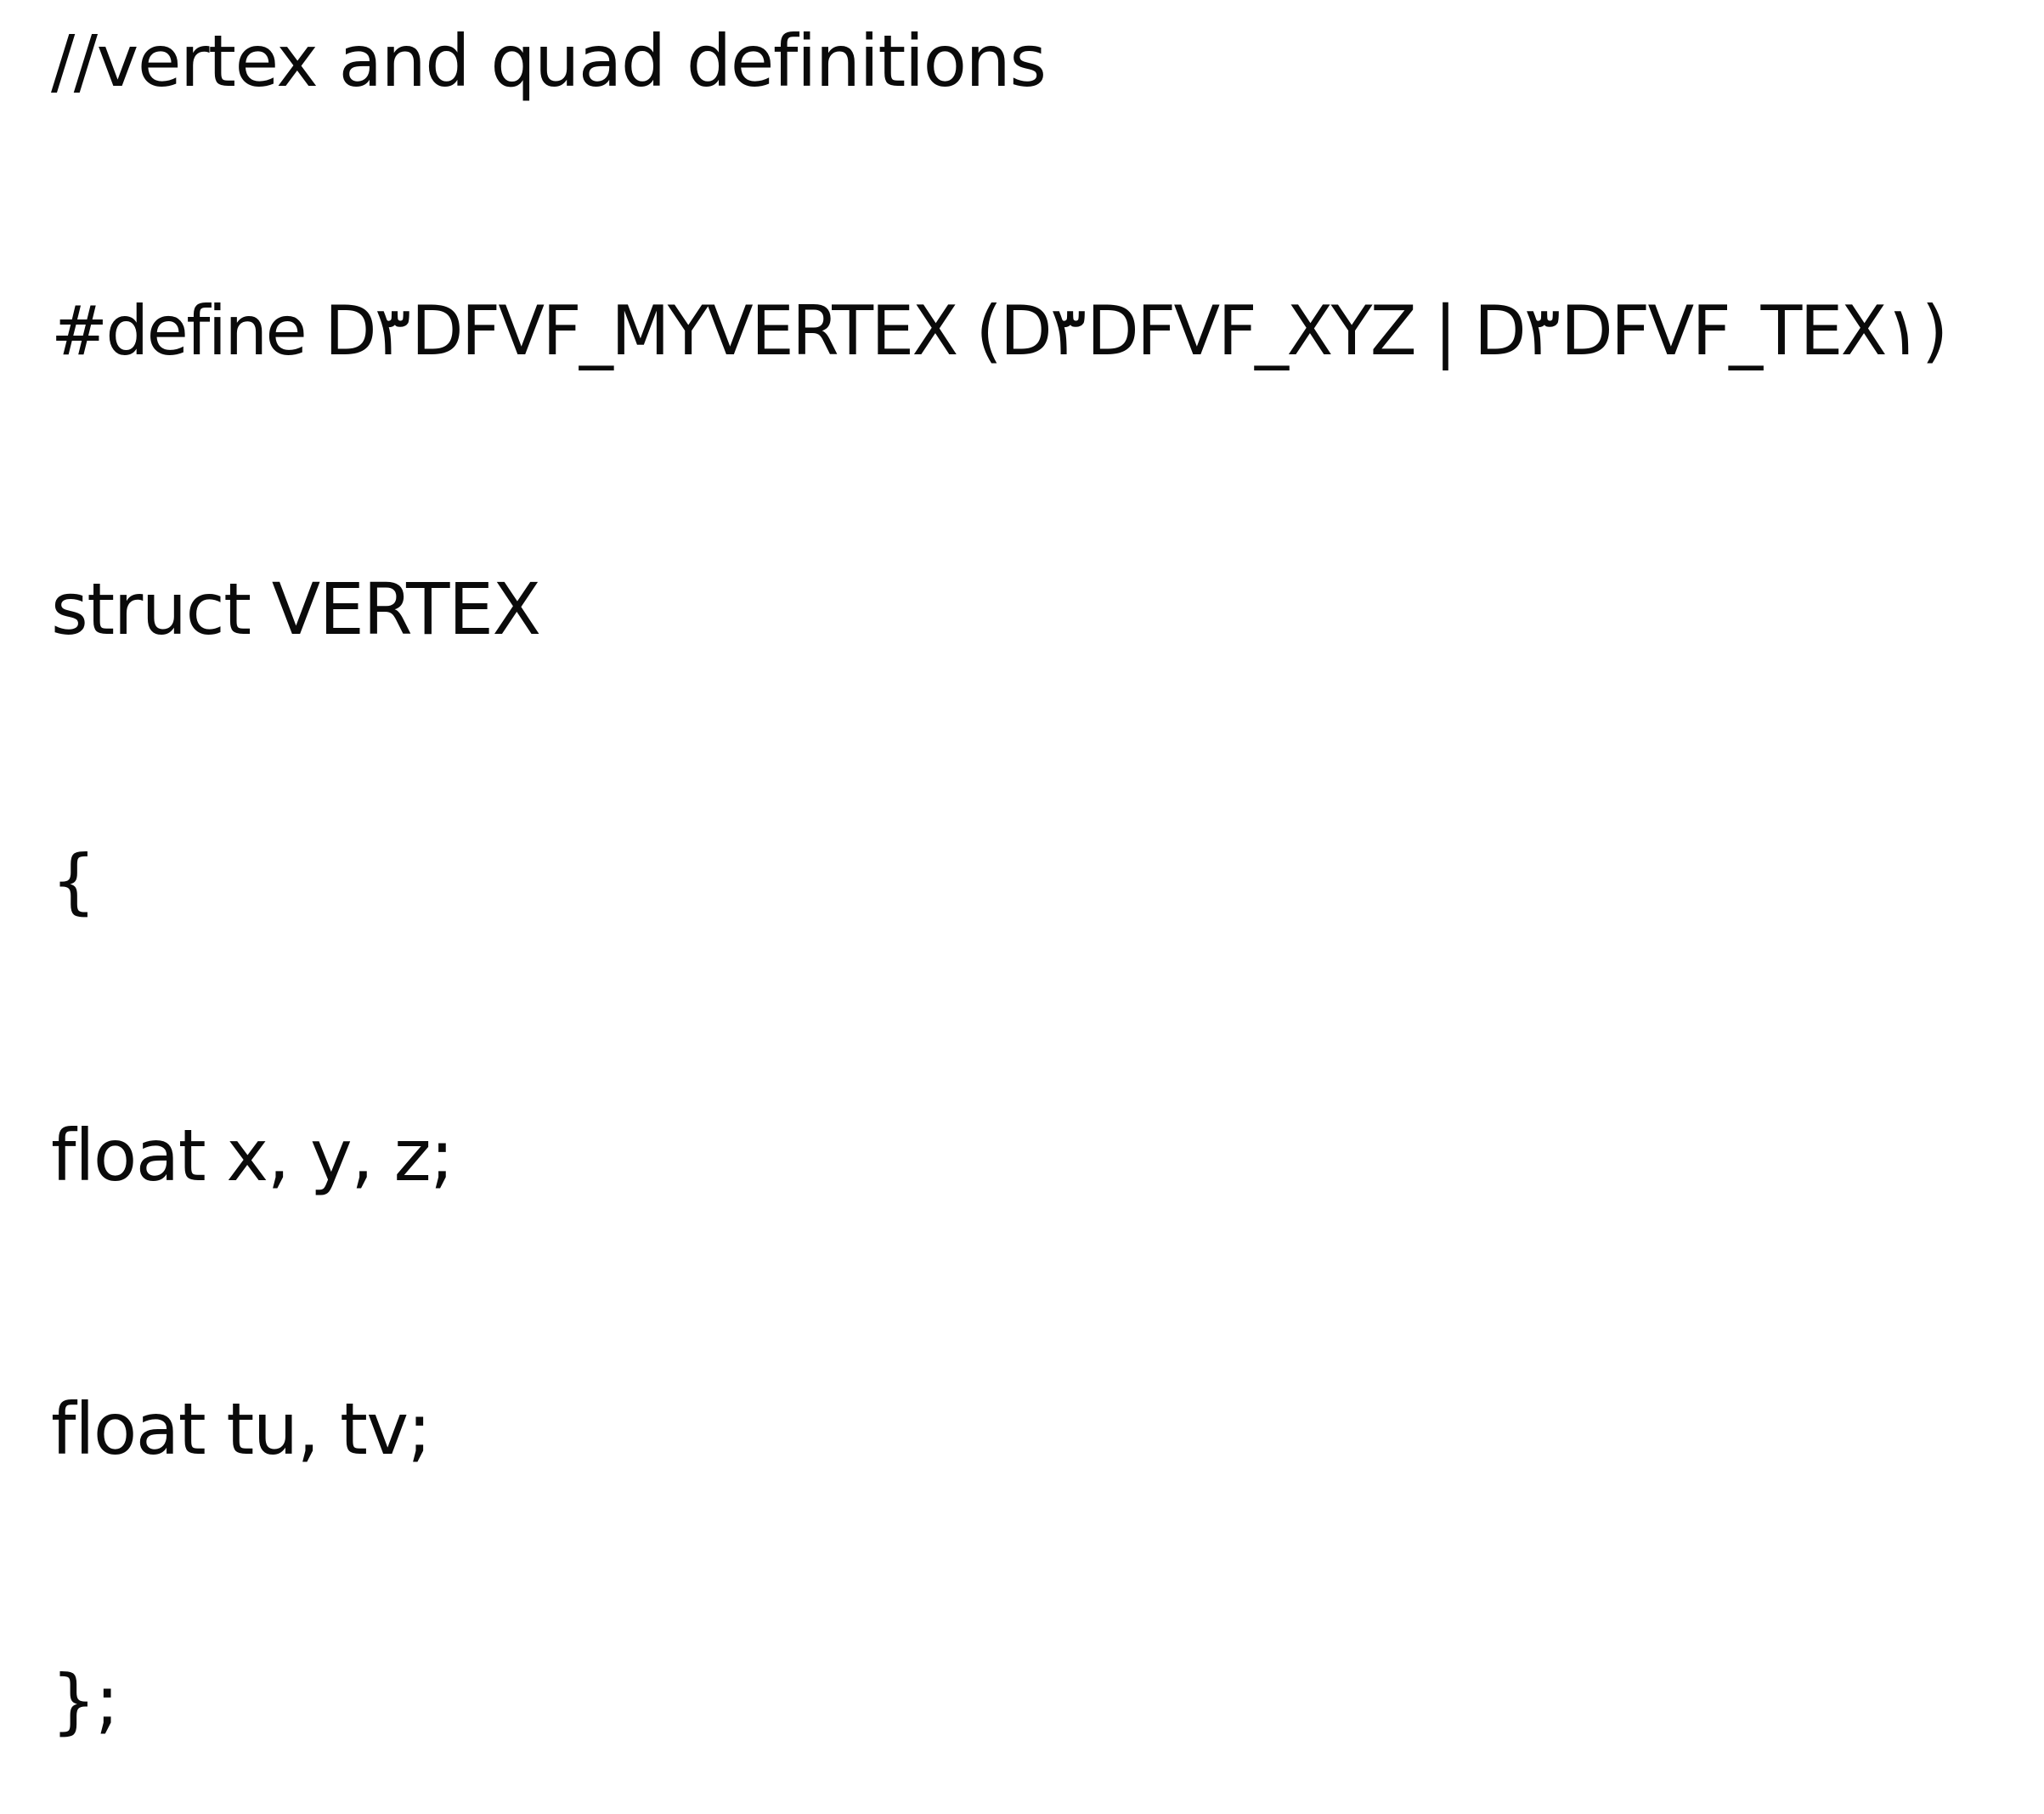 This screenshot has width=2044, height=1814. Describe the element at coordinates (549, 62) in the screenshot. I see `comment-line: //vertex and quad definitions` at that location.